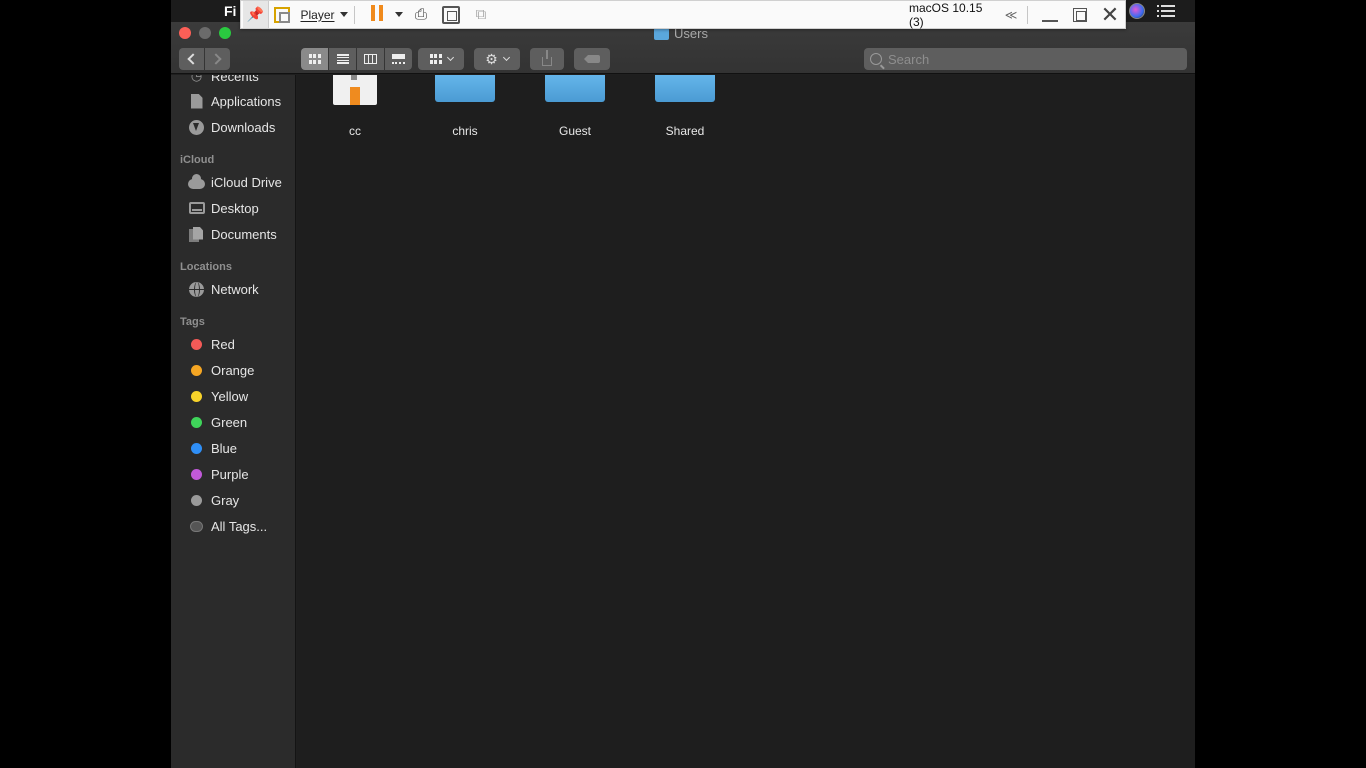 The width and height of the screenshot is (1366, 768). I want to click on chevron-right-icon, so click(216, 59).